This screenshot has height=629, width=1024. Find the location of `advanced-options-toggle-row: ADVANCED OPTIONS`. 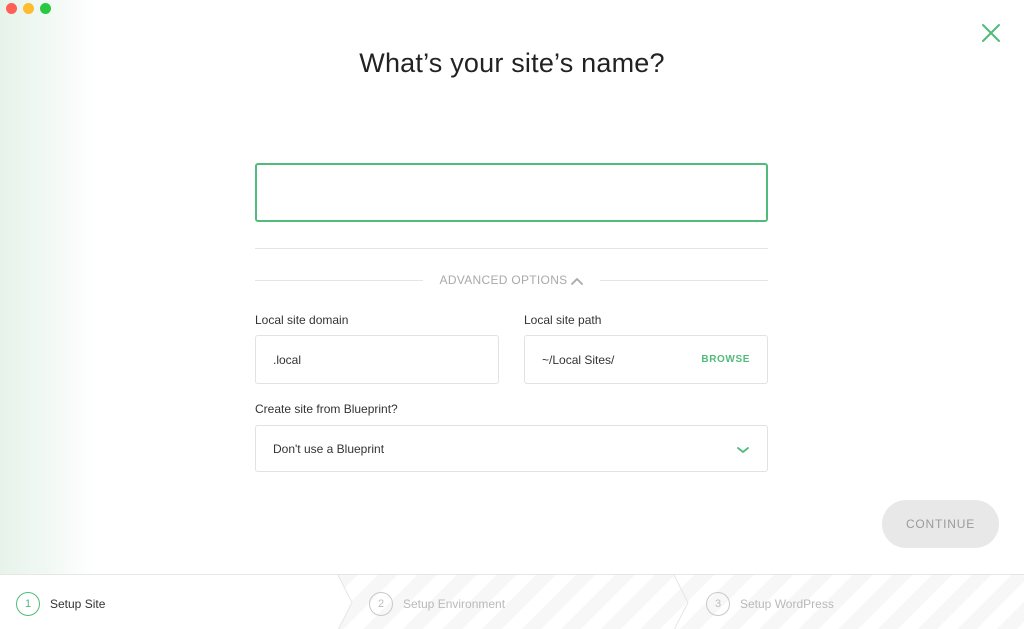

advanced-options-toggle-row: ADVANCED OPTIONS is located at coordinates (511, 280).